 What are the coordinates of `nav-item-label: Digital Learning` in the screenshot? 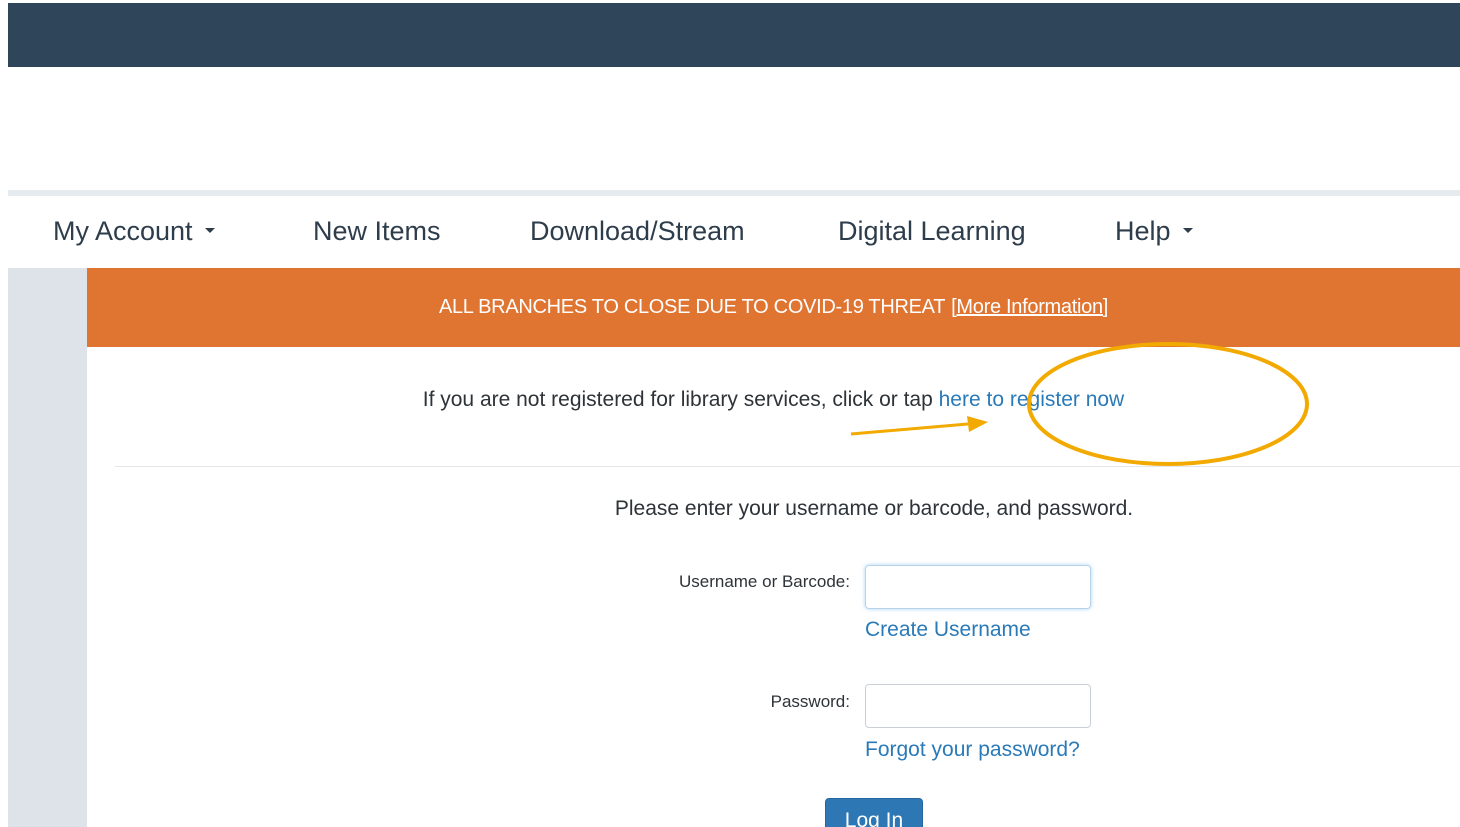 It's located at (932, 231).